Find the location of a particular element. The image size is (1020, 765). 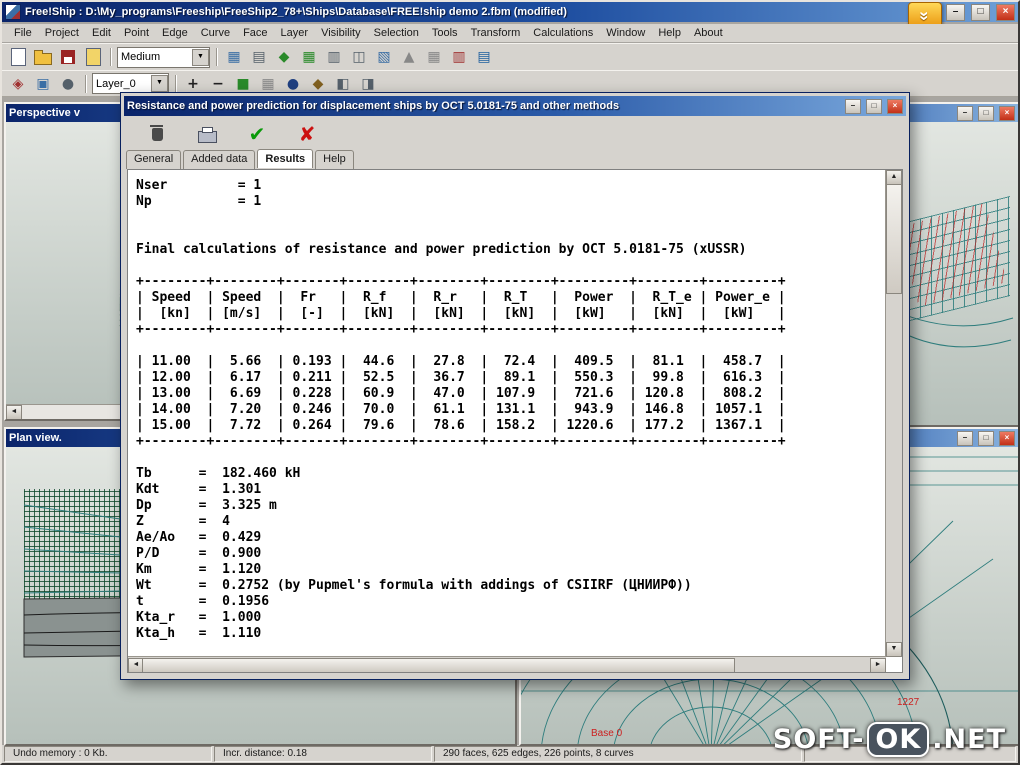

cancel-button: ✘ is located at coordinates (307, 134).